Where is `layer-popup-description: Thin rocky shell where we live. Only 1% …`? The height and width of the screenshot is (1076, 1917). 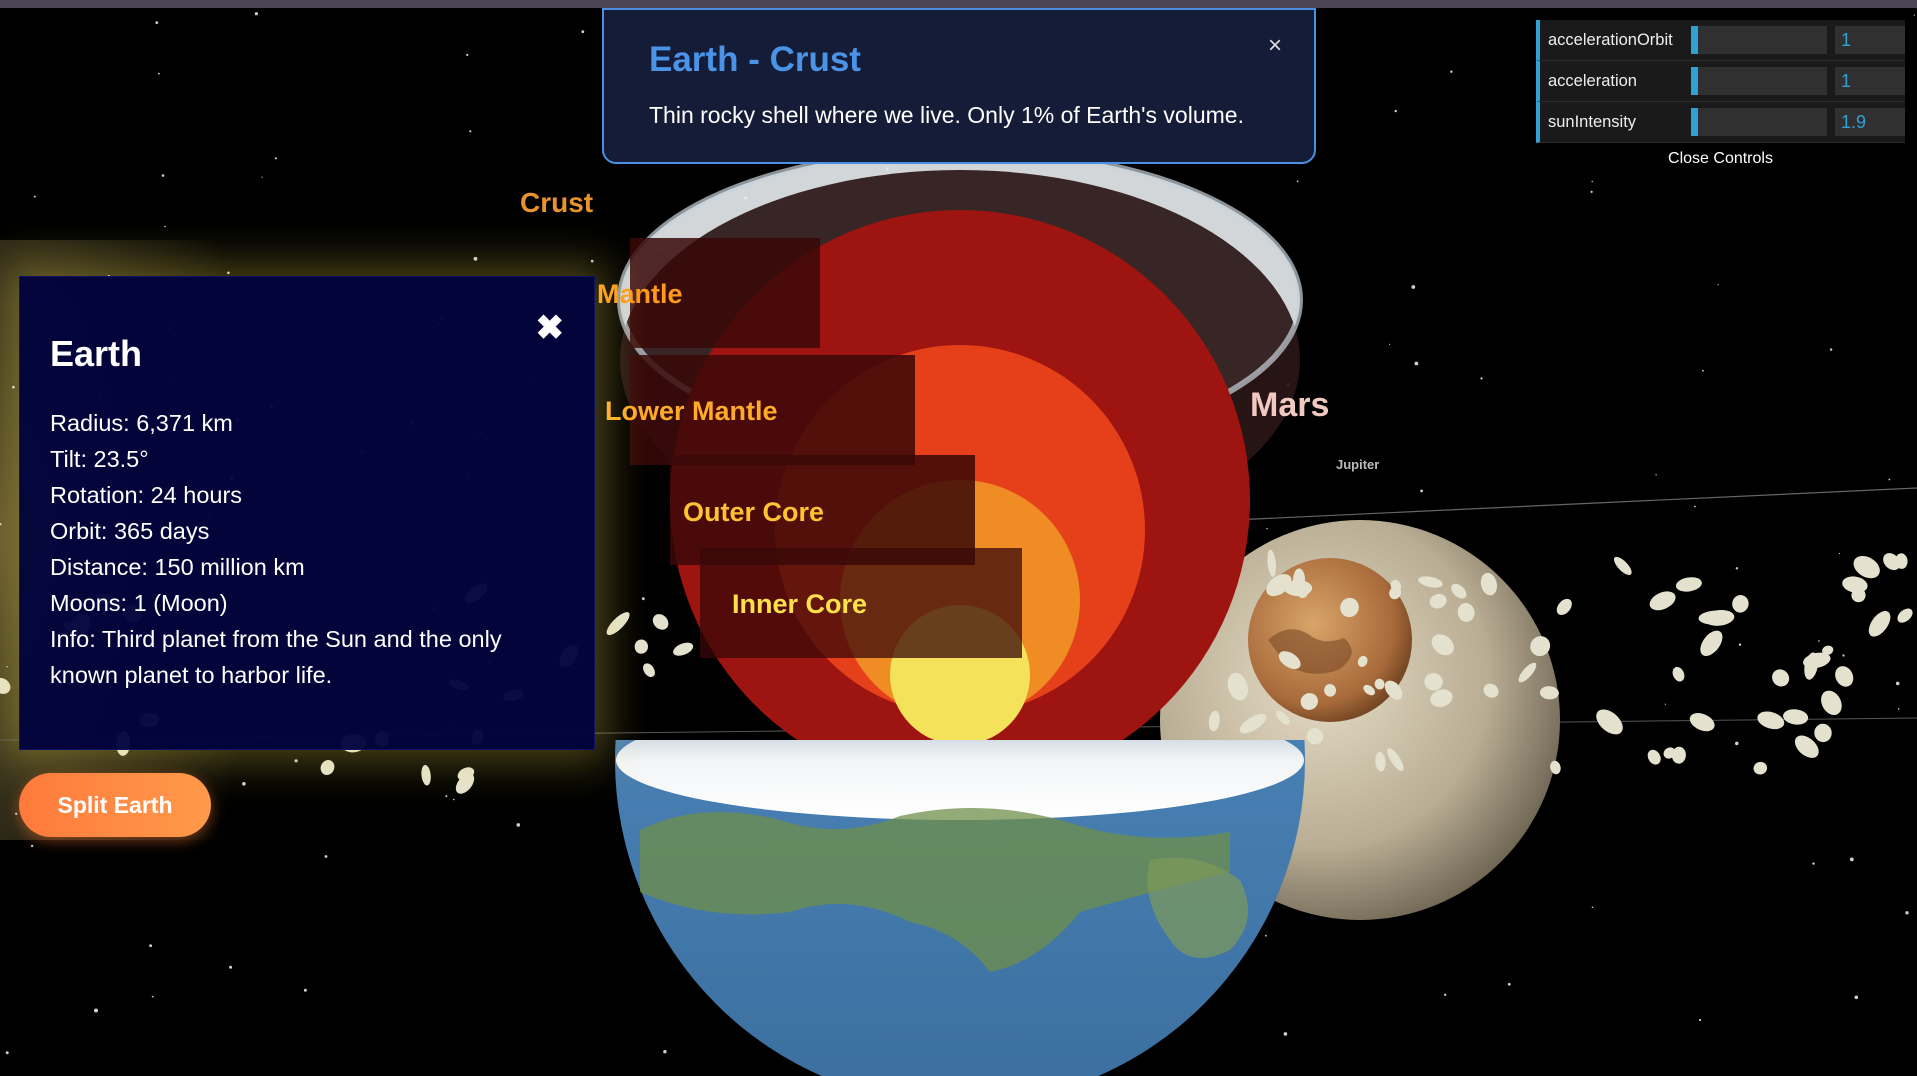 layer-popup-description: Thin rocky shell where we live. Only 1% … is located at coordinates (946, 115).